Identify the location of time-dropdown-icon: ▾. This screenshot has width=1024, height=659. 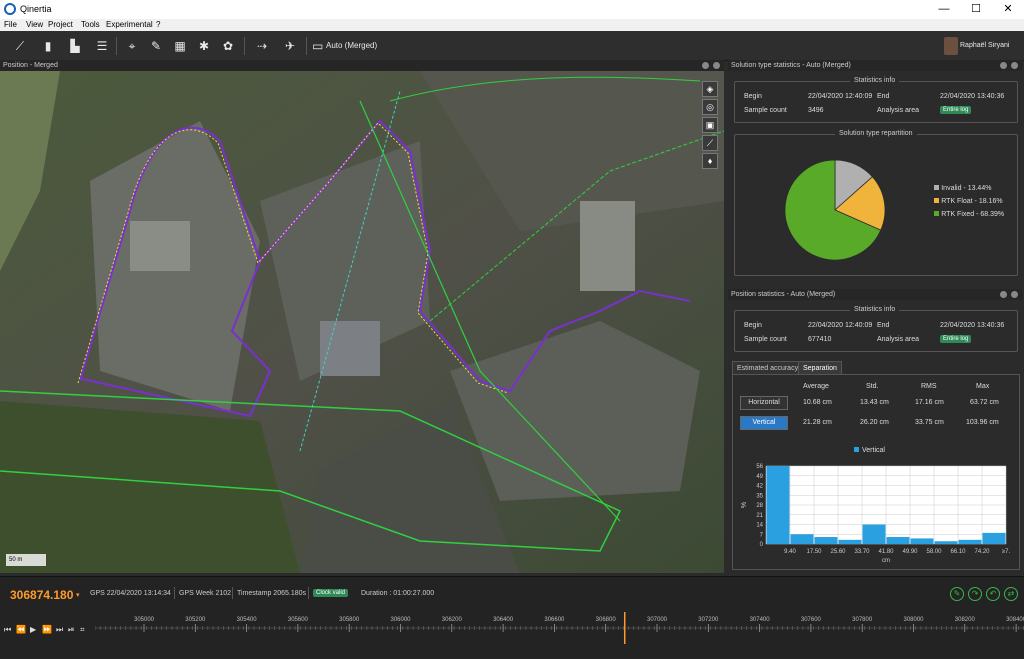
(78, 595).